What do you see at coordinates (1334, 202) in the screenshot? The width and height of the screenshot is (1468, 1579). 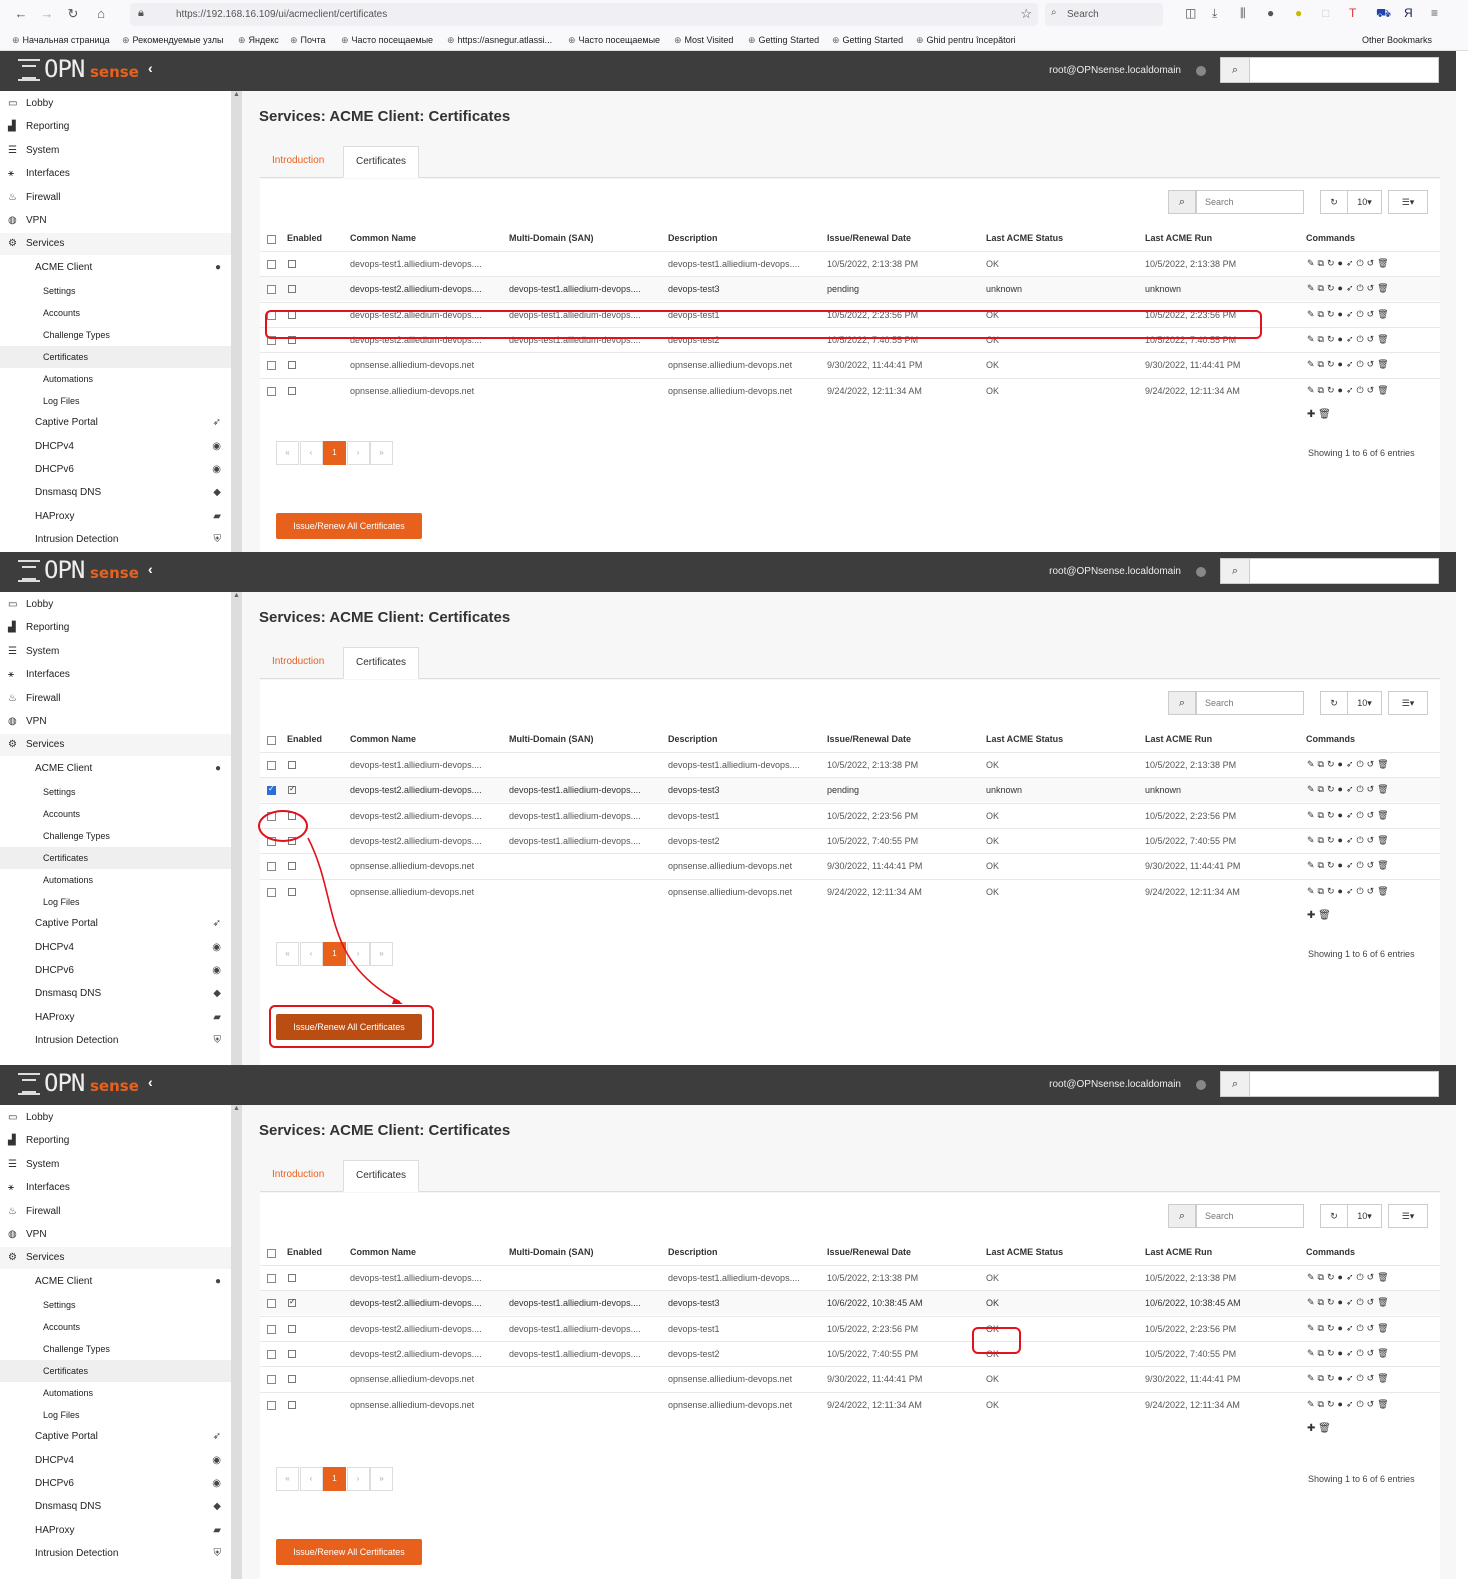 I see `refresh-button: ↻` at bounding box center [1334, 202].